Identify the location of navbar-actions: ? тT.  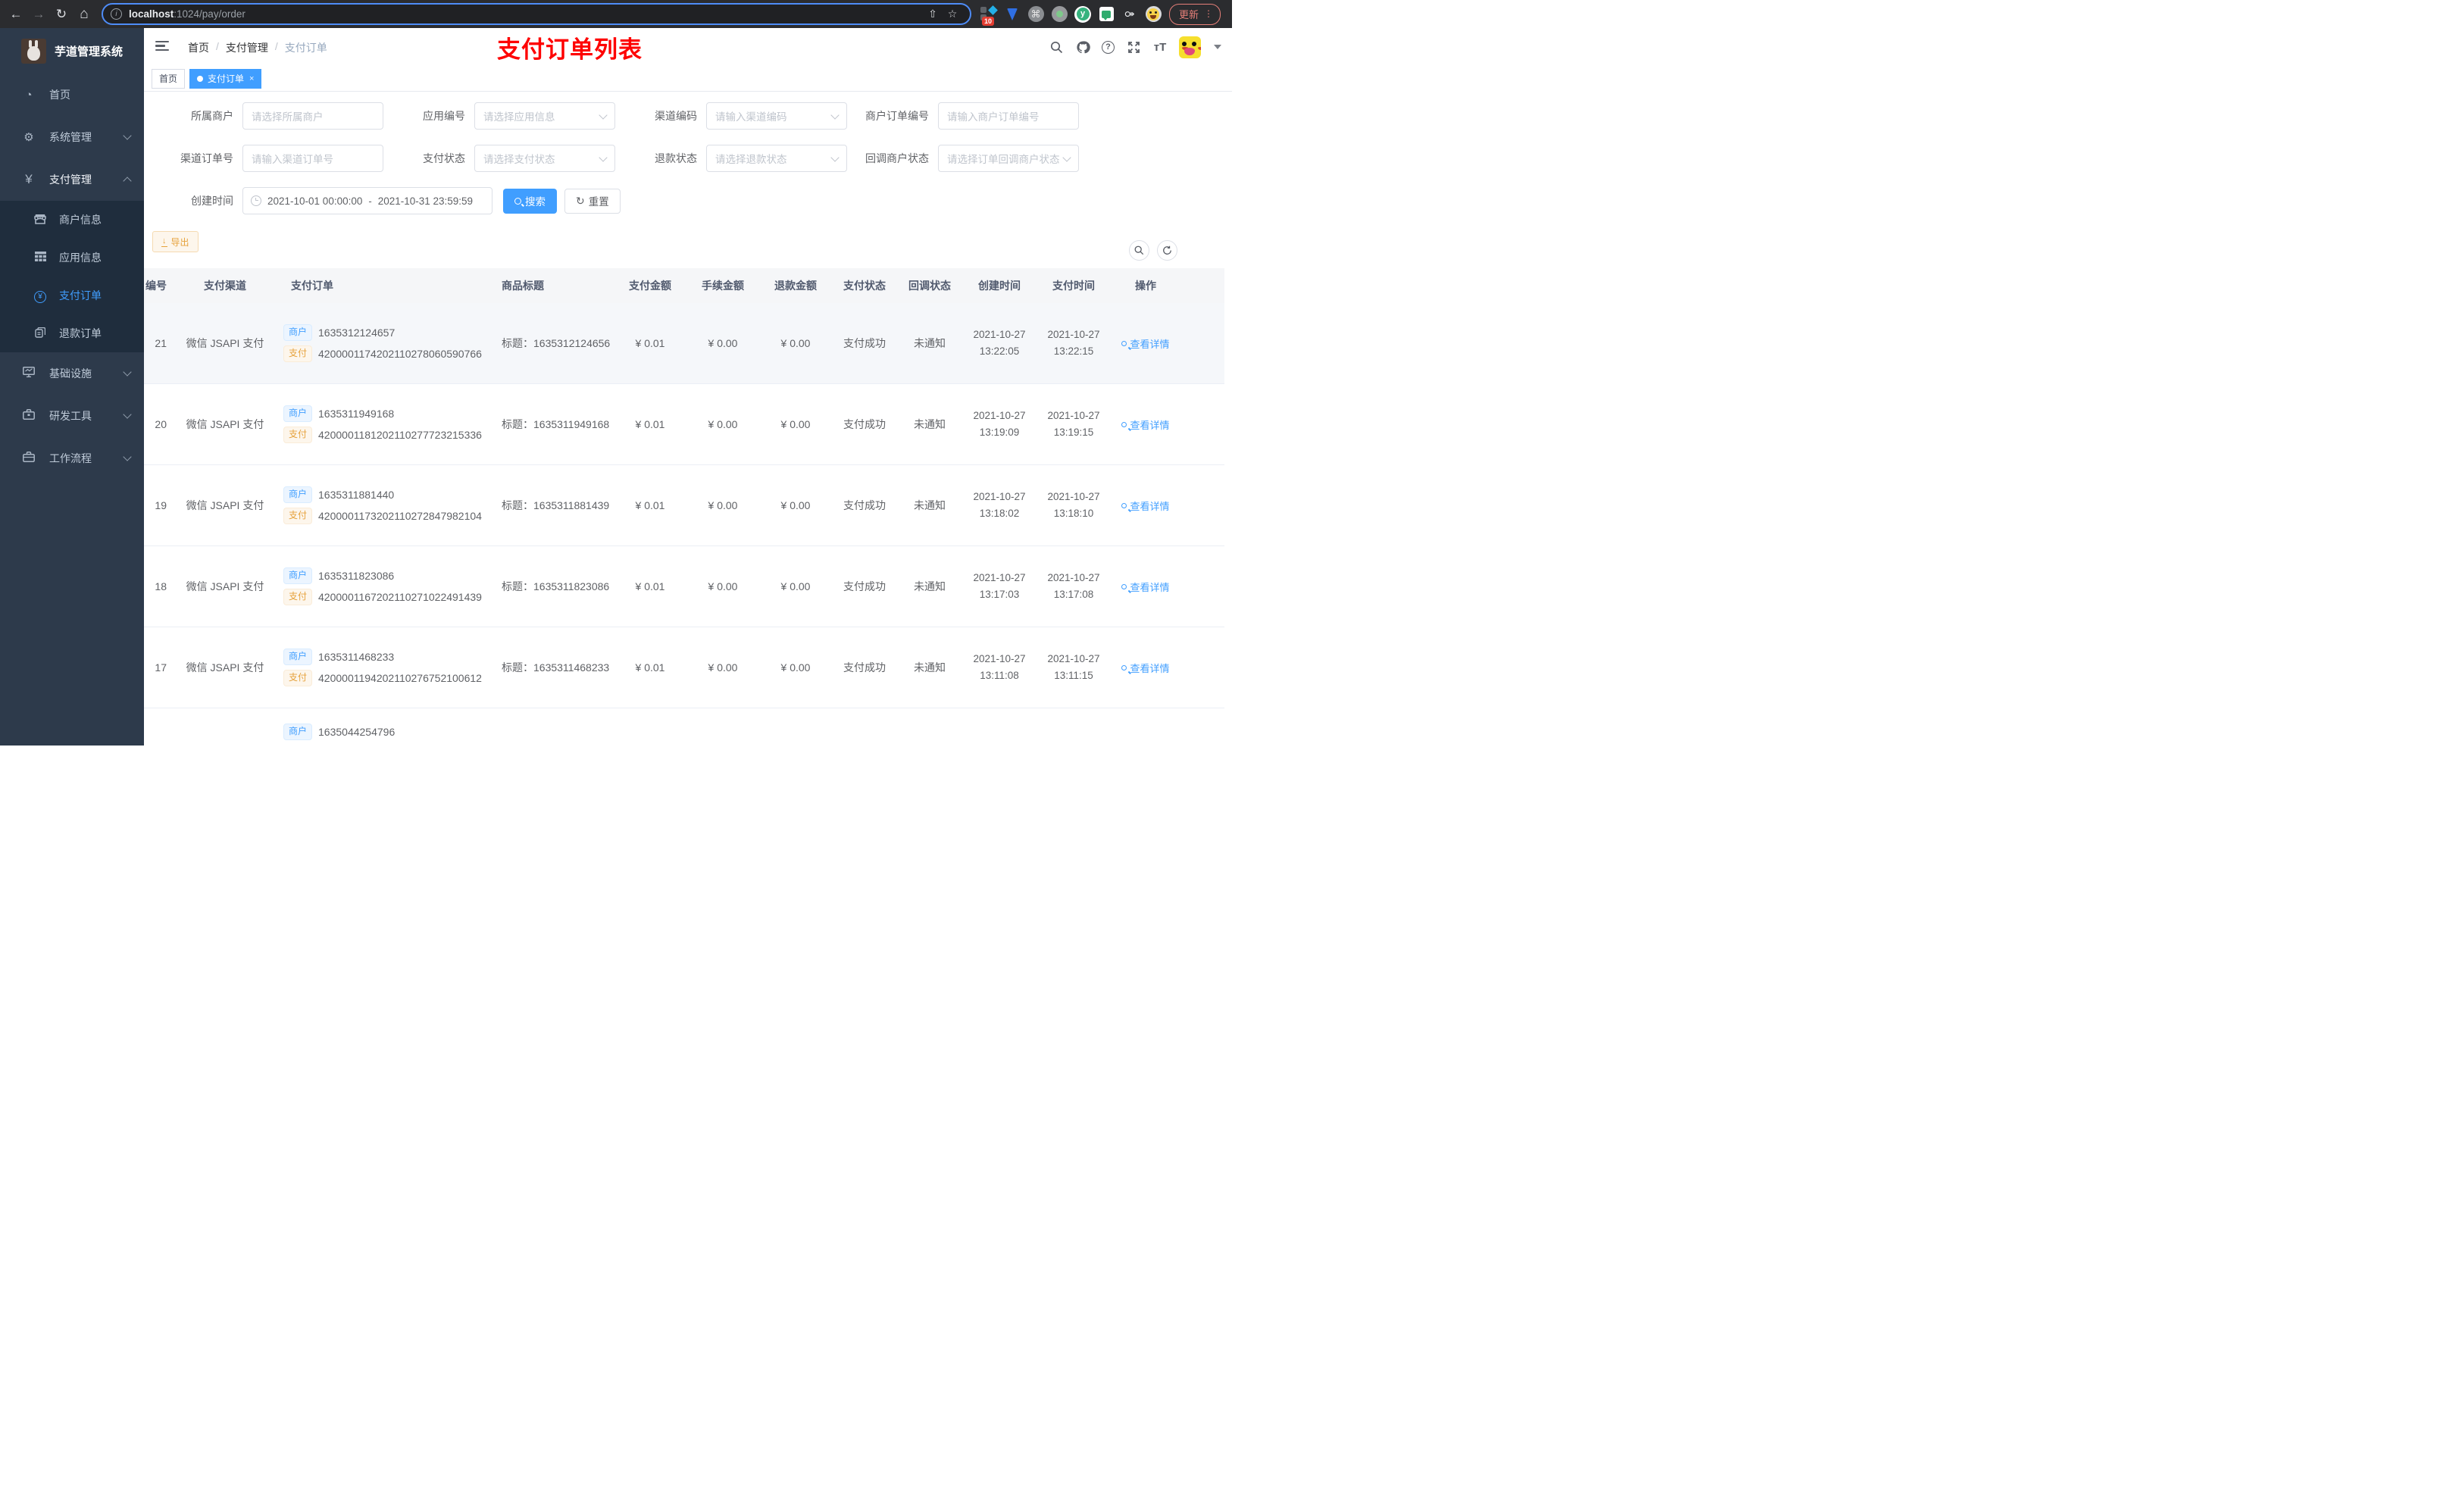
(1135, 47).